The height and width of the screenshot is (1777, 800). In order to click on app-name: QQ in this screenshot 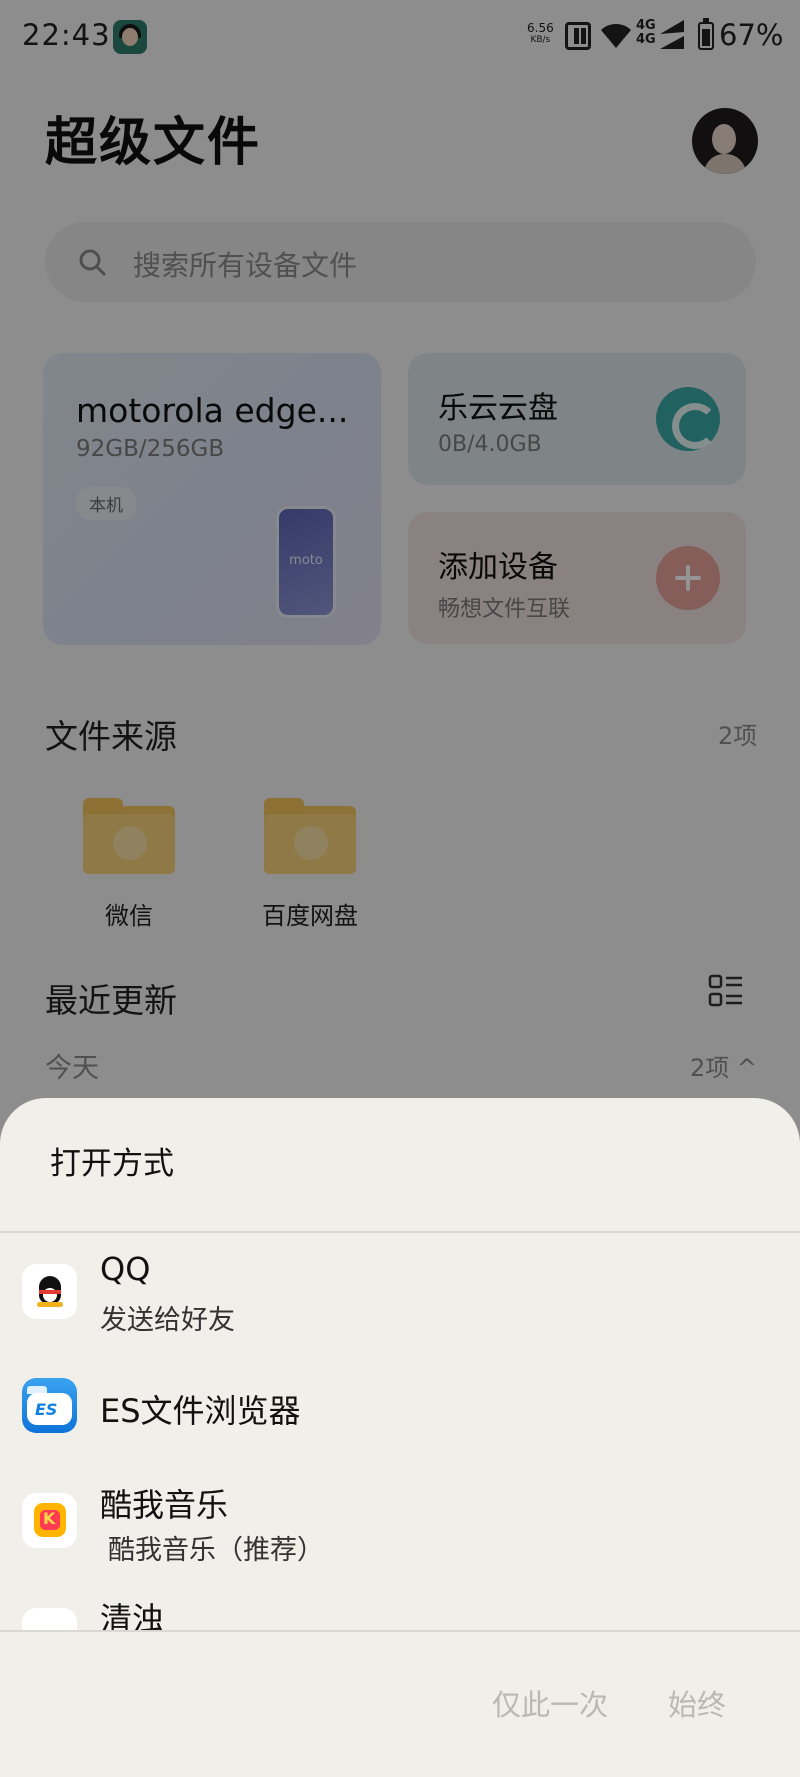, I will do `click(125, 1269)`.